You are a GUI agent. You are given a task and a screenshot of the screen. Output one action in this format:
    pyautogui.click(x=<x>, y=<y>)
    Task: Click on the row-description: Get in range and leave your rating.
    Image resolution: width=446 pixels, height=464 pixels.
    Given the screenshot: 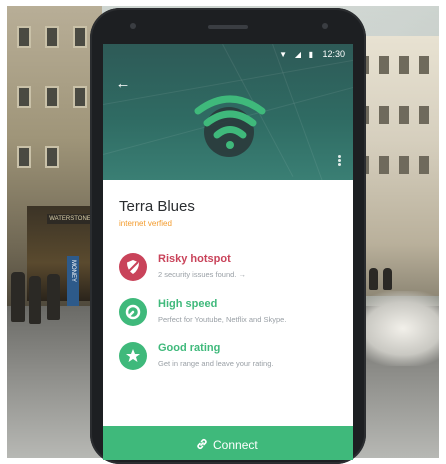 What is the action you would take?
    pyautogui.click(x=216, y=363)
    